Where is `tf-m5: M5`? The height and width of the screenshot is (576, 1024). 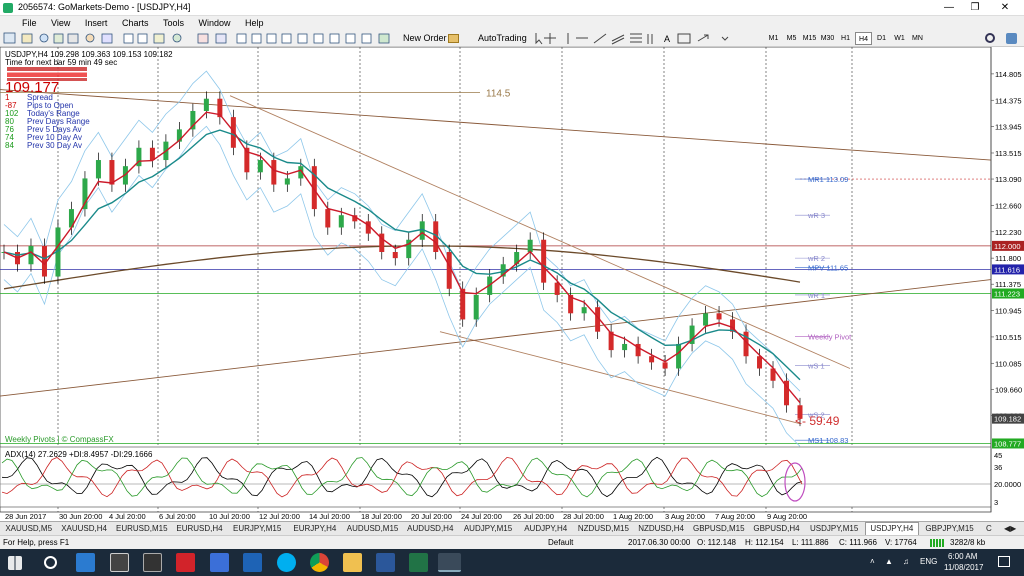 tf-m5: M5 is located at coordinates (791, 38).